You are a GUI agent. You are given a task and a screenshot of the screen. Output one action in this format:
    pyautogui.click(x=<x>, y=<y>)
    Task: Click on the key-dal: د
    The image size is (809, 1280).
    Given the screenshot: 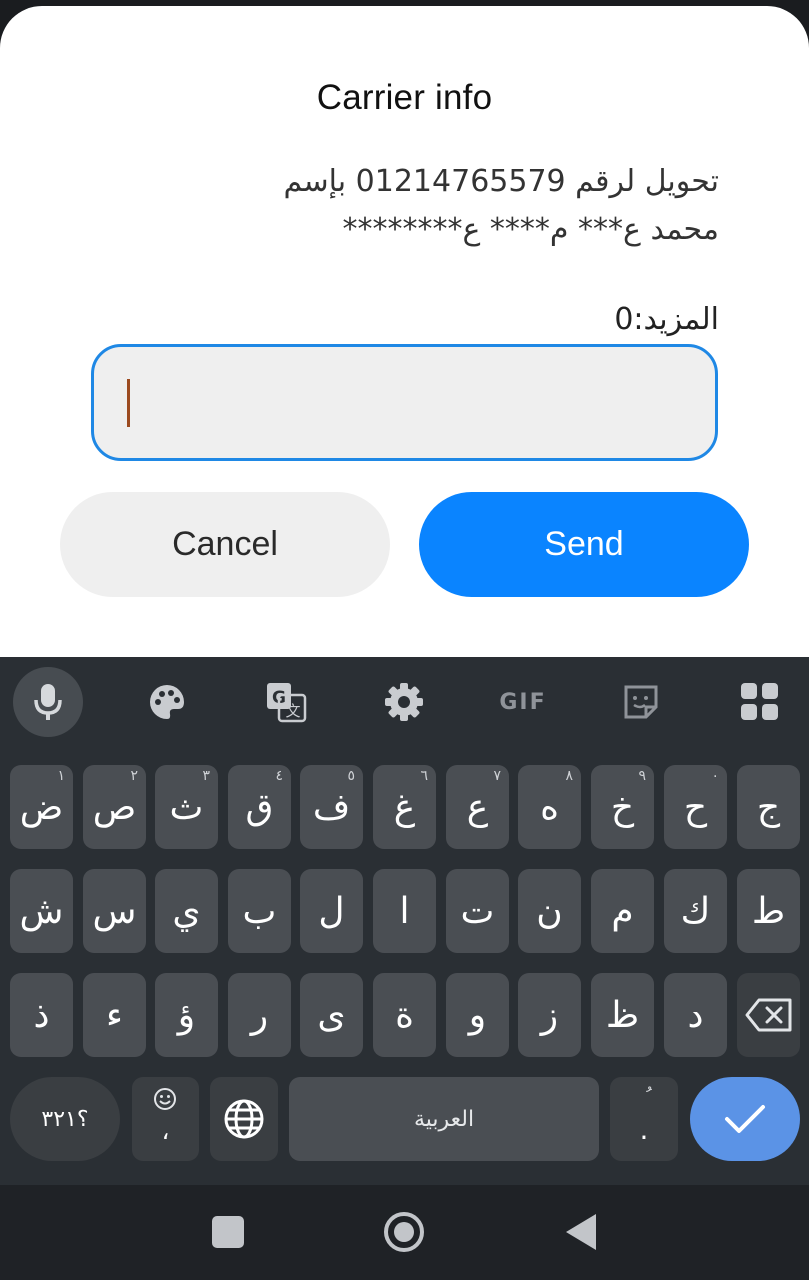 What is the action you would take?
    pyautogui.click(x=695, y=1015)
    